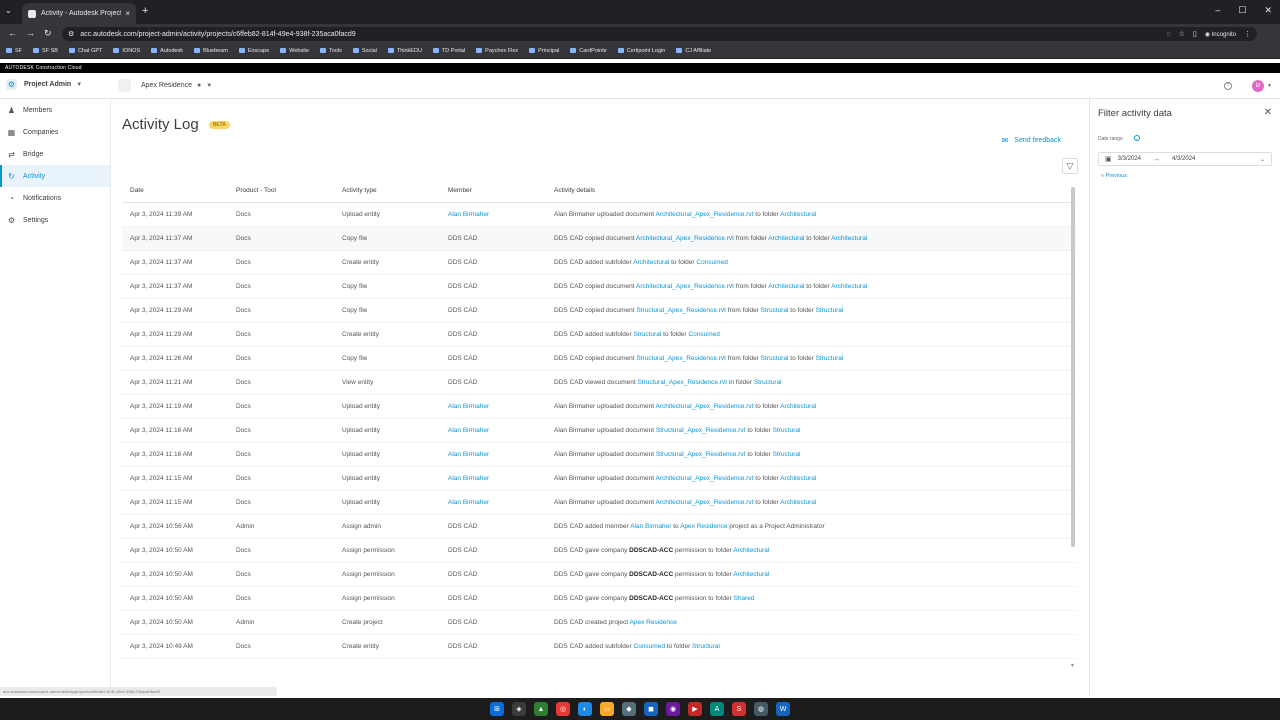  What do you see at coordinates (44, 84) in the screenshot?
I see `module-selector: ⚙ Project Admin ▼` at bounding box center [44, 84].